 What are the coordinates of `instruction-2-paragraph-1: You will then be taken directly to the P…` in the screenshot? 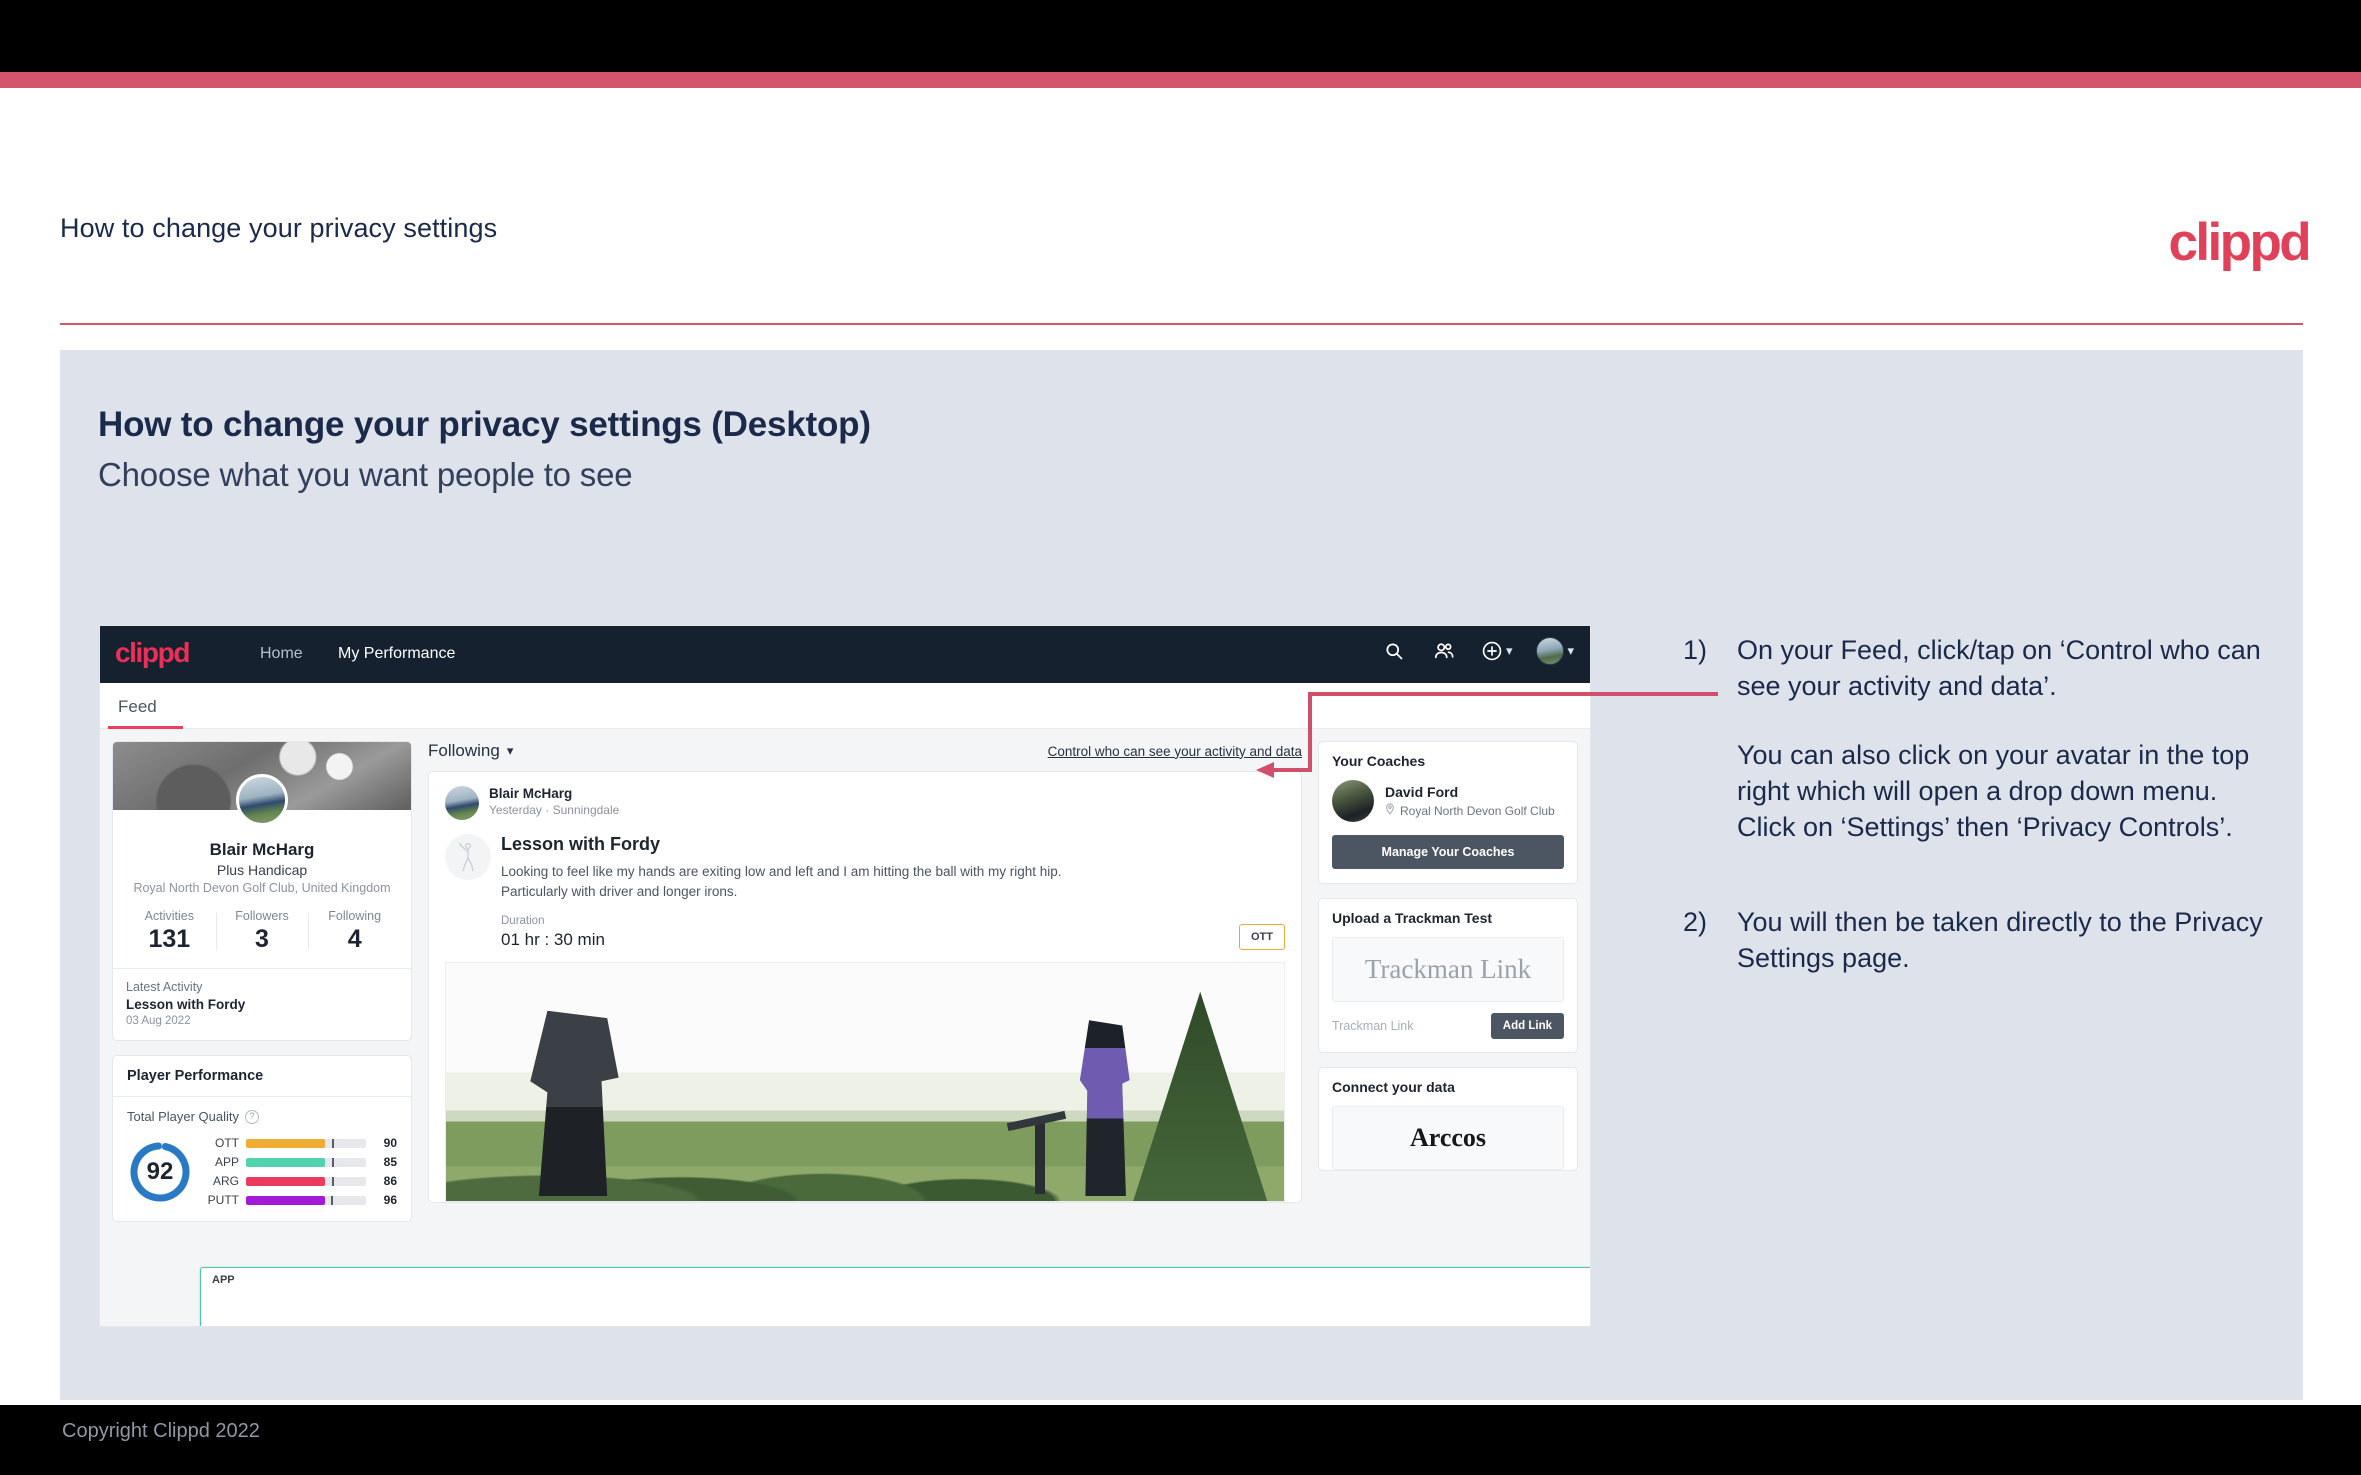 It's located at (2000, 940).